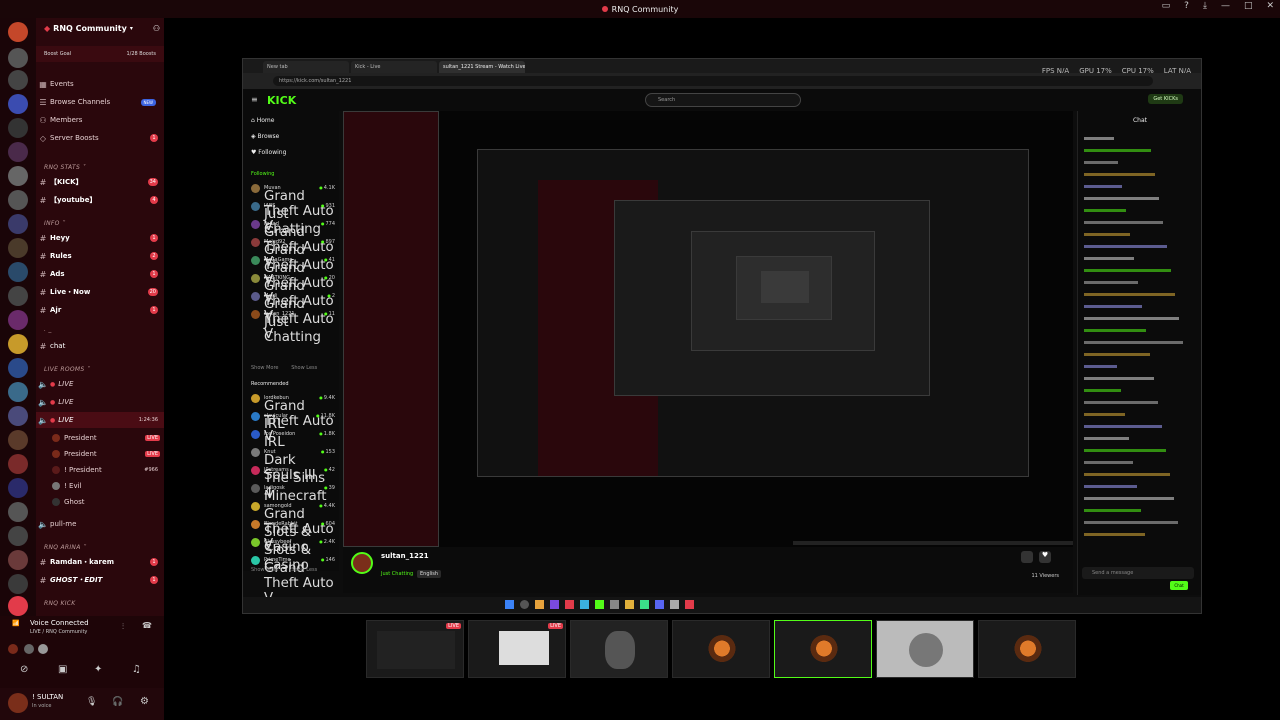 The width and height of the screenshot is (1280, 720). What do you see at coordinates (293, 464) in the screenshot?
I see `kick-channel-item: KnutDark Souls III153` at bounding box center [293, 464].